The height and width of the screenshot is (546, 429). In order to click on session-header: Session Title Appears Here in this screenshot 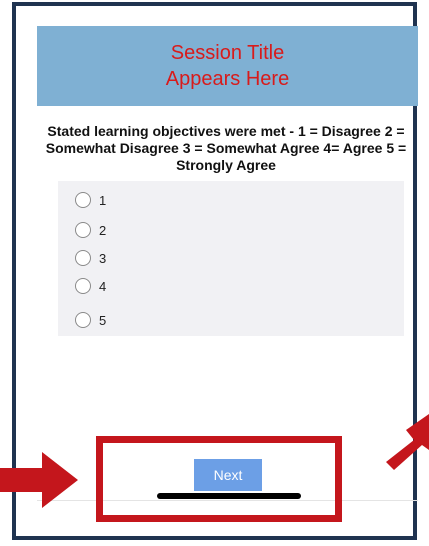, I will do `click(227, 66)`.